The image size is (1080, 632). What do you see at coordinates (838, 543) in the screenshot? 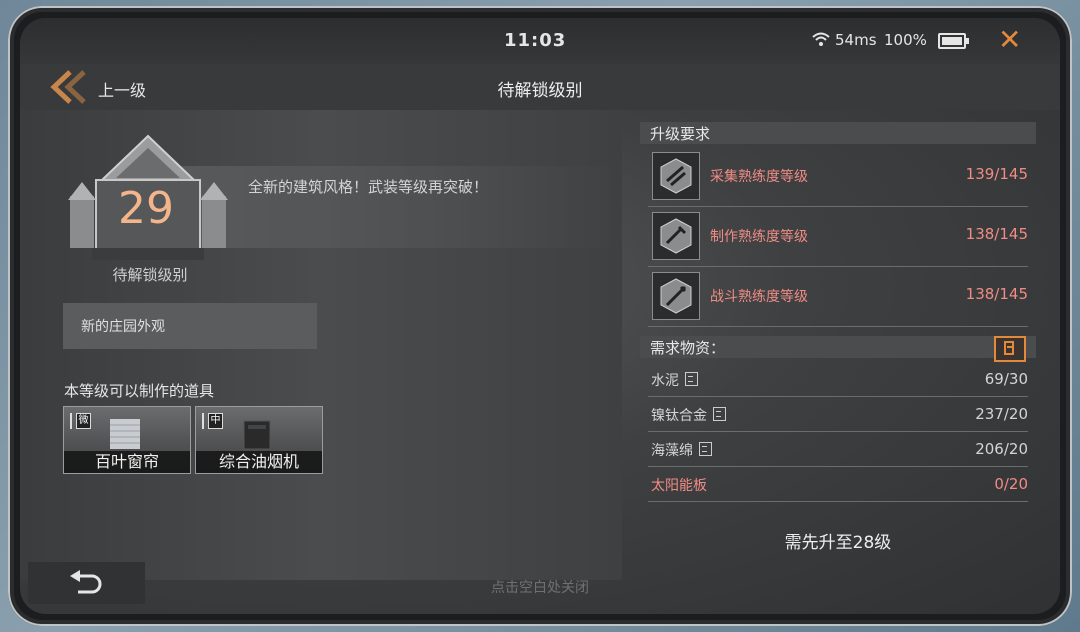
I see `upgrade-prerequisite: 需先升至28级` at bounding box center [838, 543].